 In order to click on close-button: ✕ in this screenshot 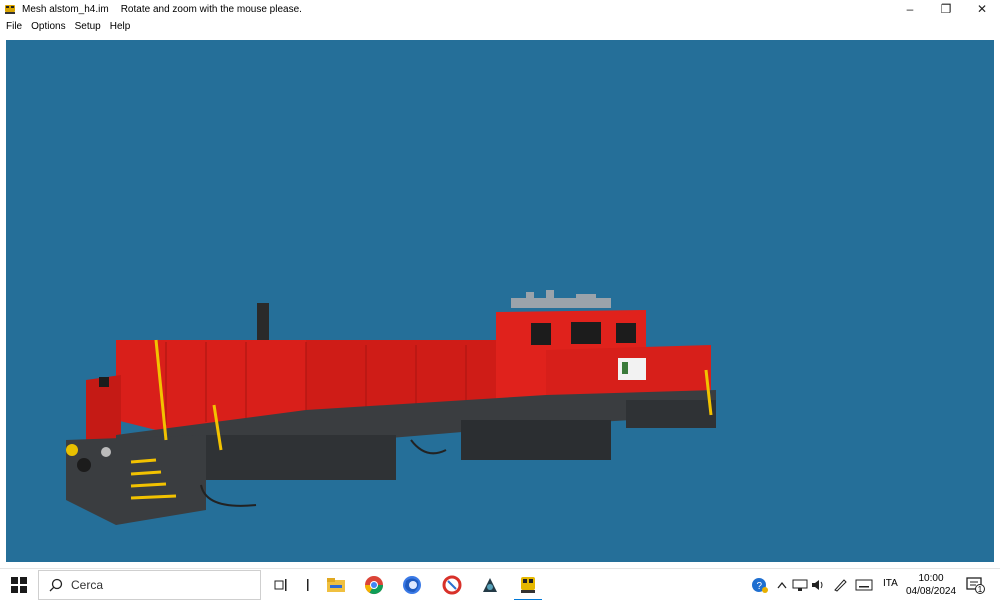, I will do `click(982, 9)`.